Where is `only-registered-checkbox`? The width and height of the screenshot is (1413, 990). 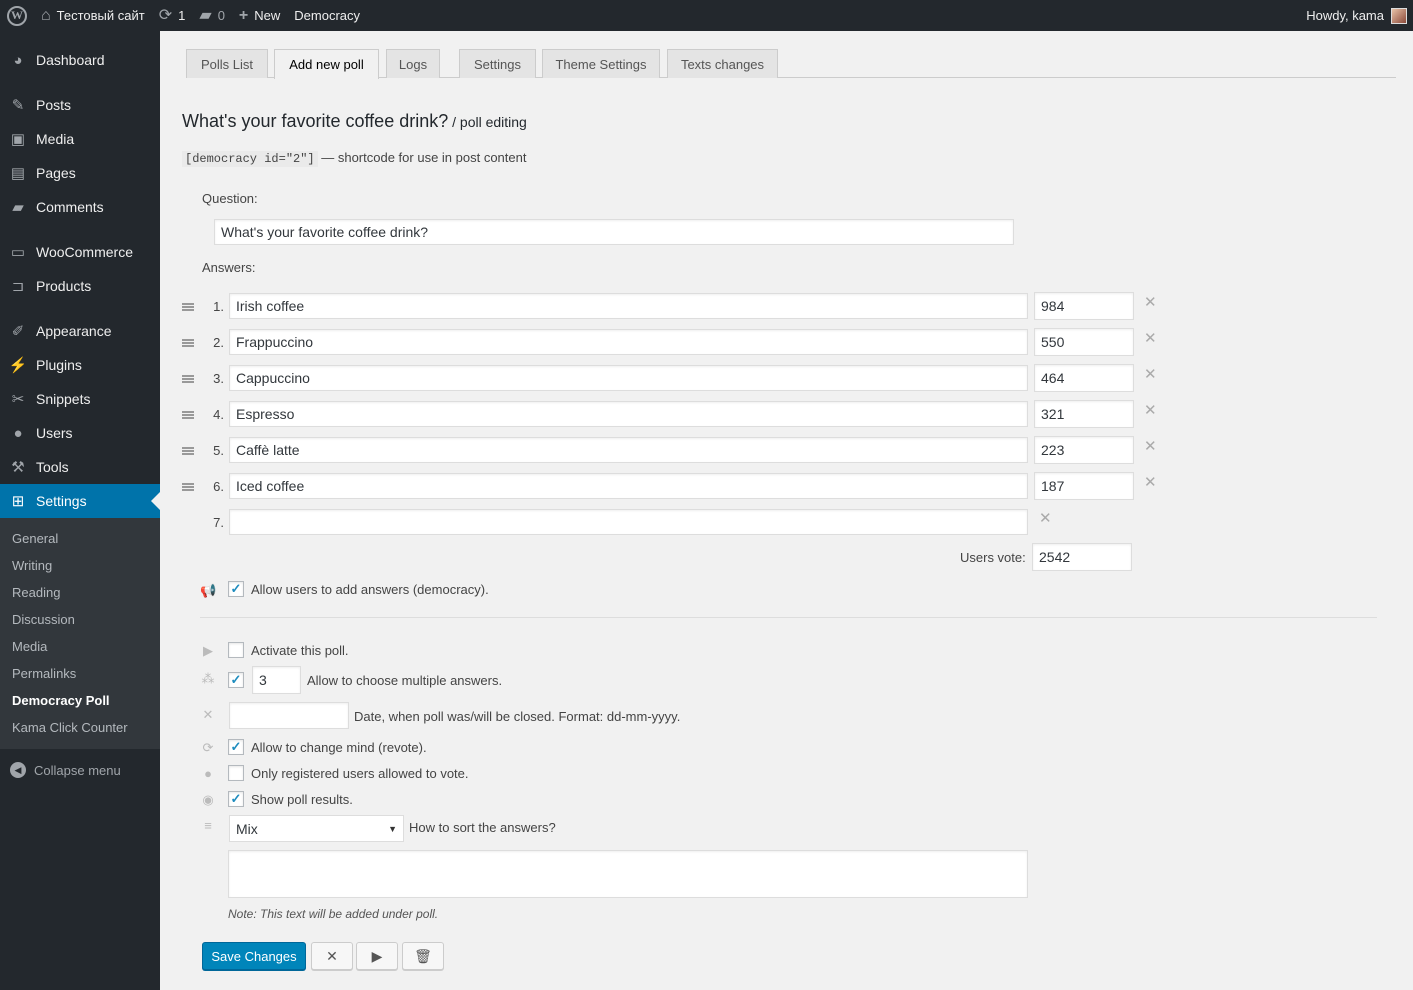 only-registered-checkbox is located at coordinates (236, 773).